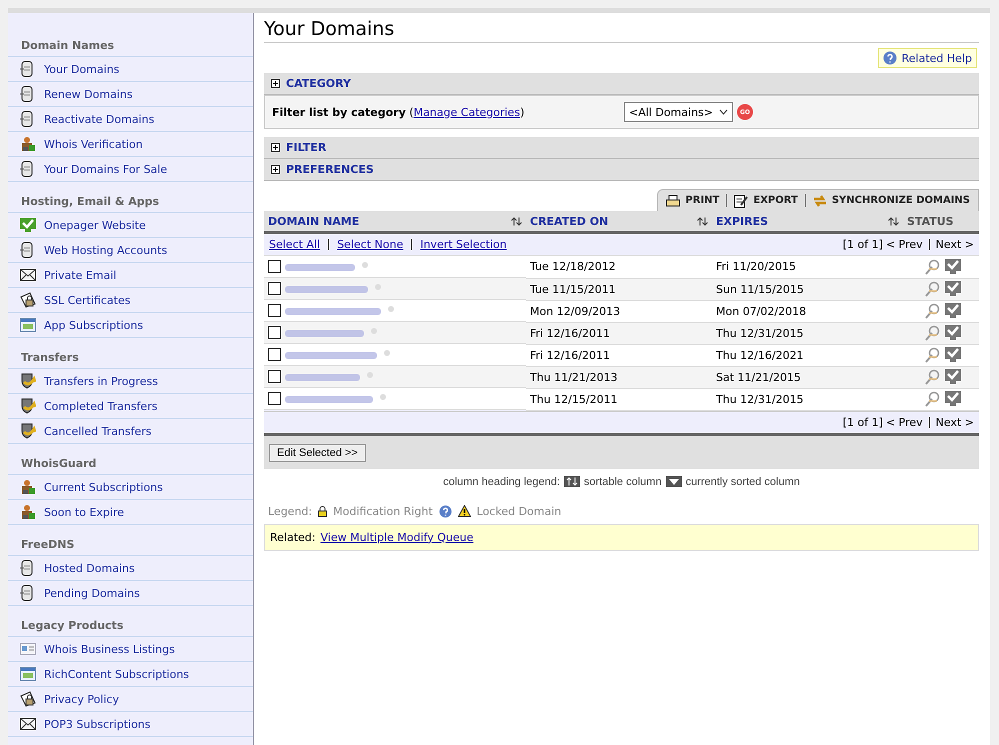  I want to click on browser-window-icon, so click(28, 674).